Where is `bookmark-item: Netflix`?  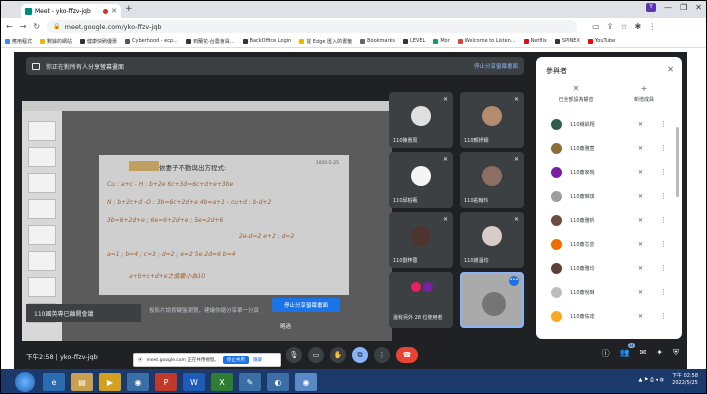
bookmark-item: Netflix is located at coordinates (535, 41).